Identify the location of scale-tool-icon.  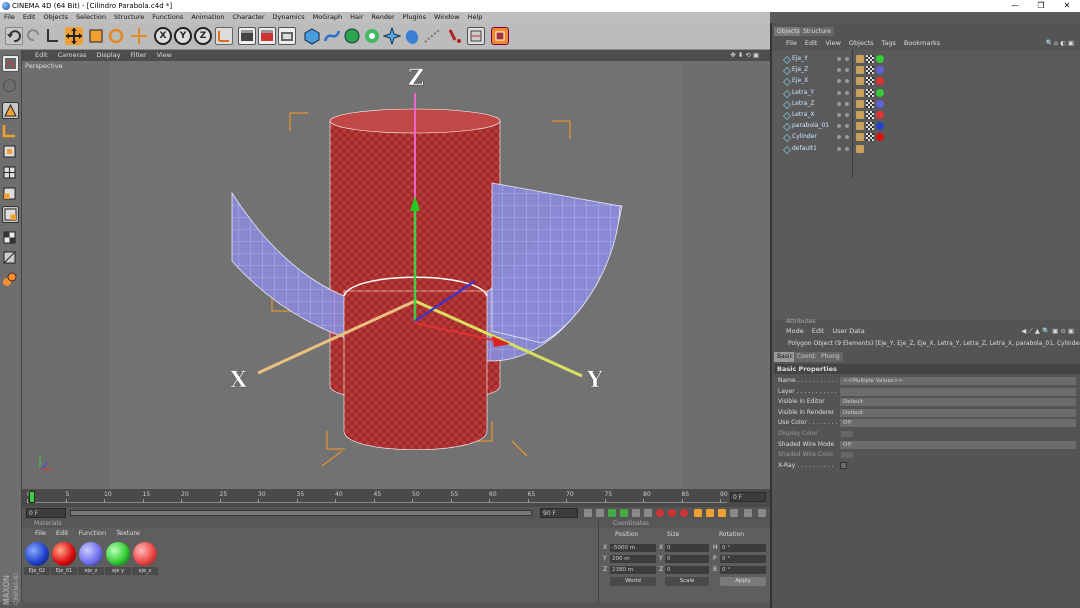
(96, 36).